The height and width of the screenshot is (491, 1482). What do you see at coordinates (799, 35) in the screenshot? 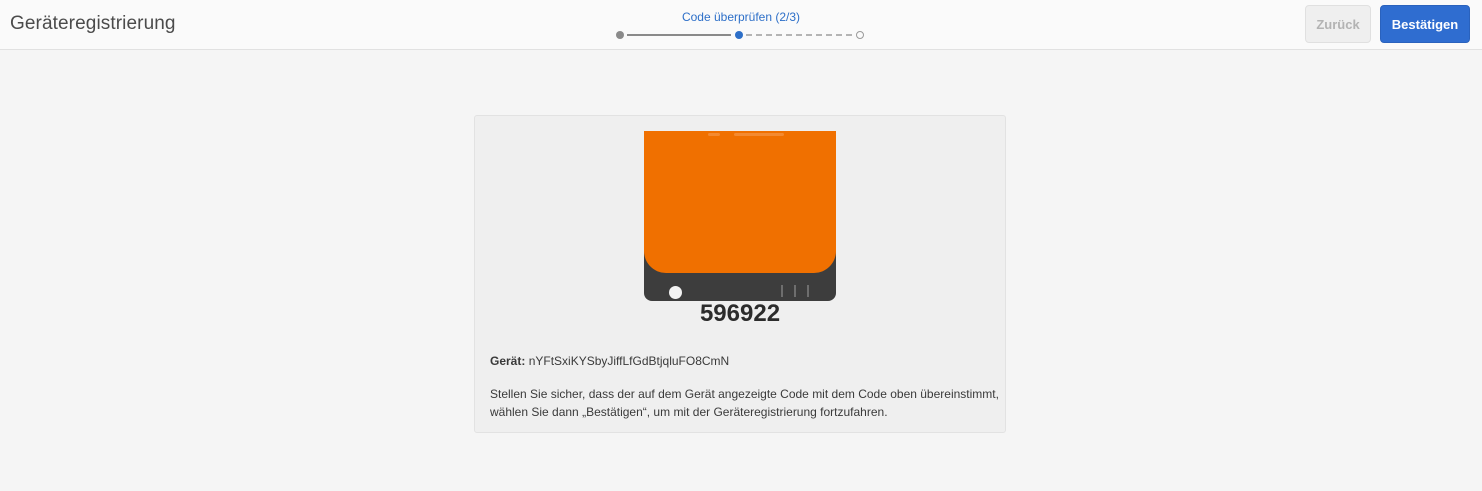
I see `wizard-segment-pending` at bounding box center [799, 35].